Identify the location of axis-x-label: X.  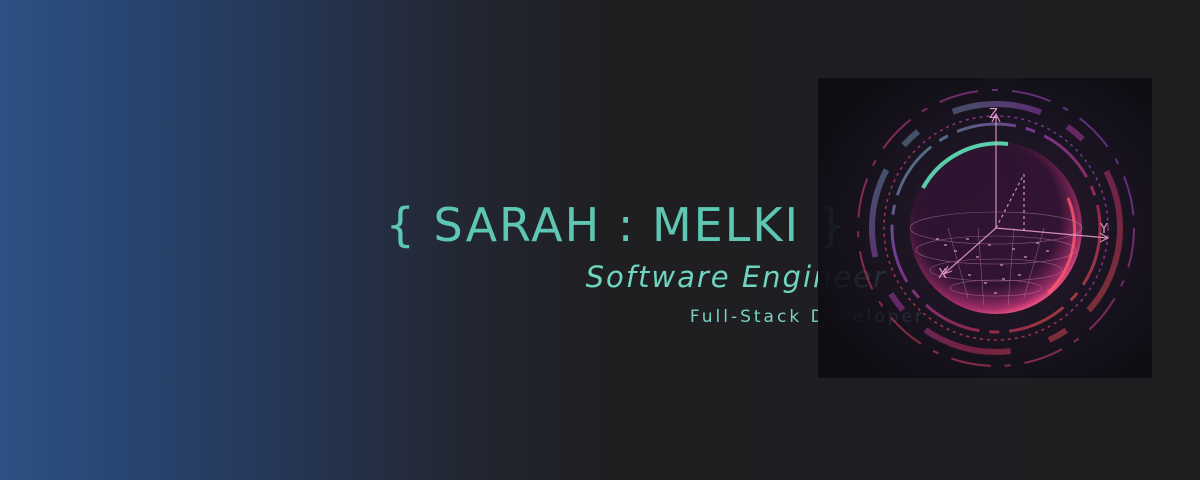
(942, 274).